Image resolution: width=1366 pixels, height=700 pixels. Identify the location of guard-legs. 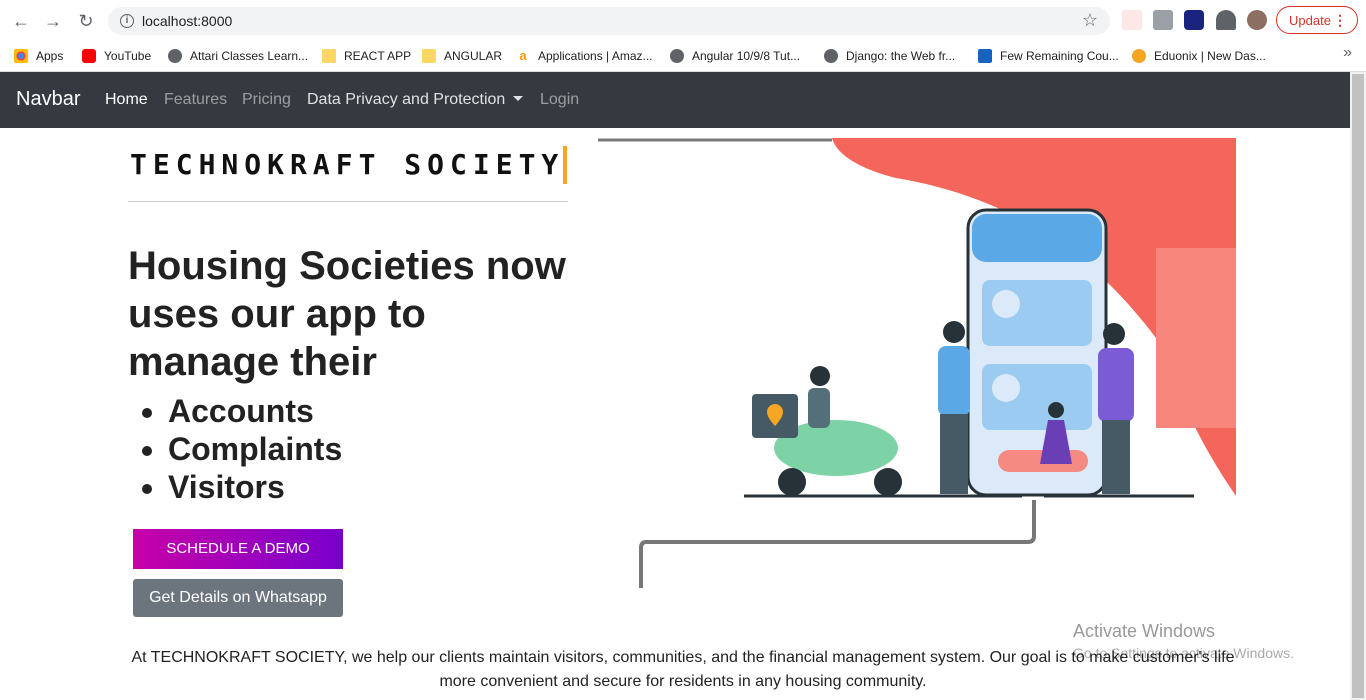
(954, 454).